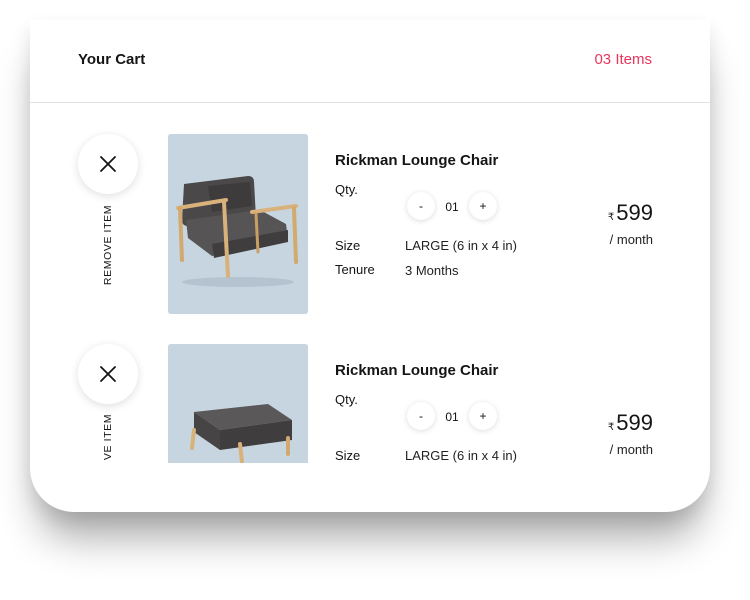 The height and width of the screenshot is (600, 750). Describe the element at coordinates (108, 245) in the screenshot. I see `remove-item-label: REMOVE ITEM` at that location.